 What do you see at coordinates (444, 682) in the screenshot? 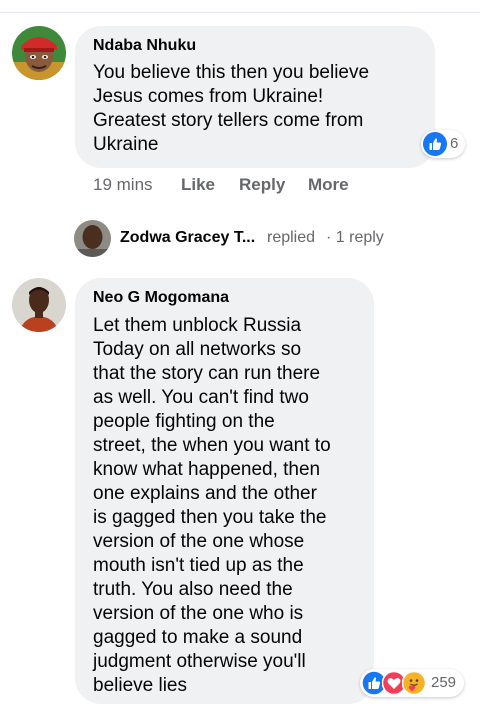
I see `reaction-count: 259` at bounding box center [444, 682].